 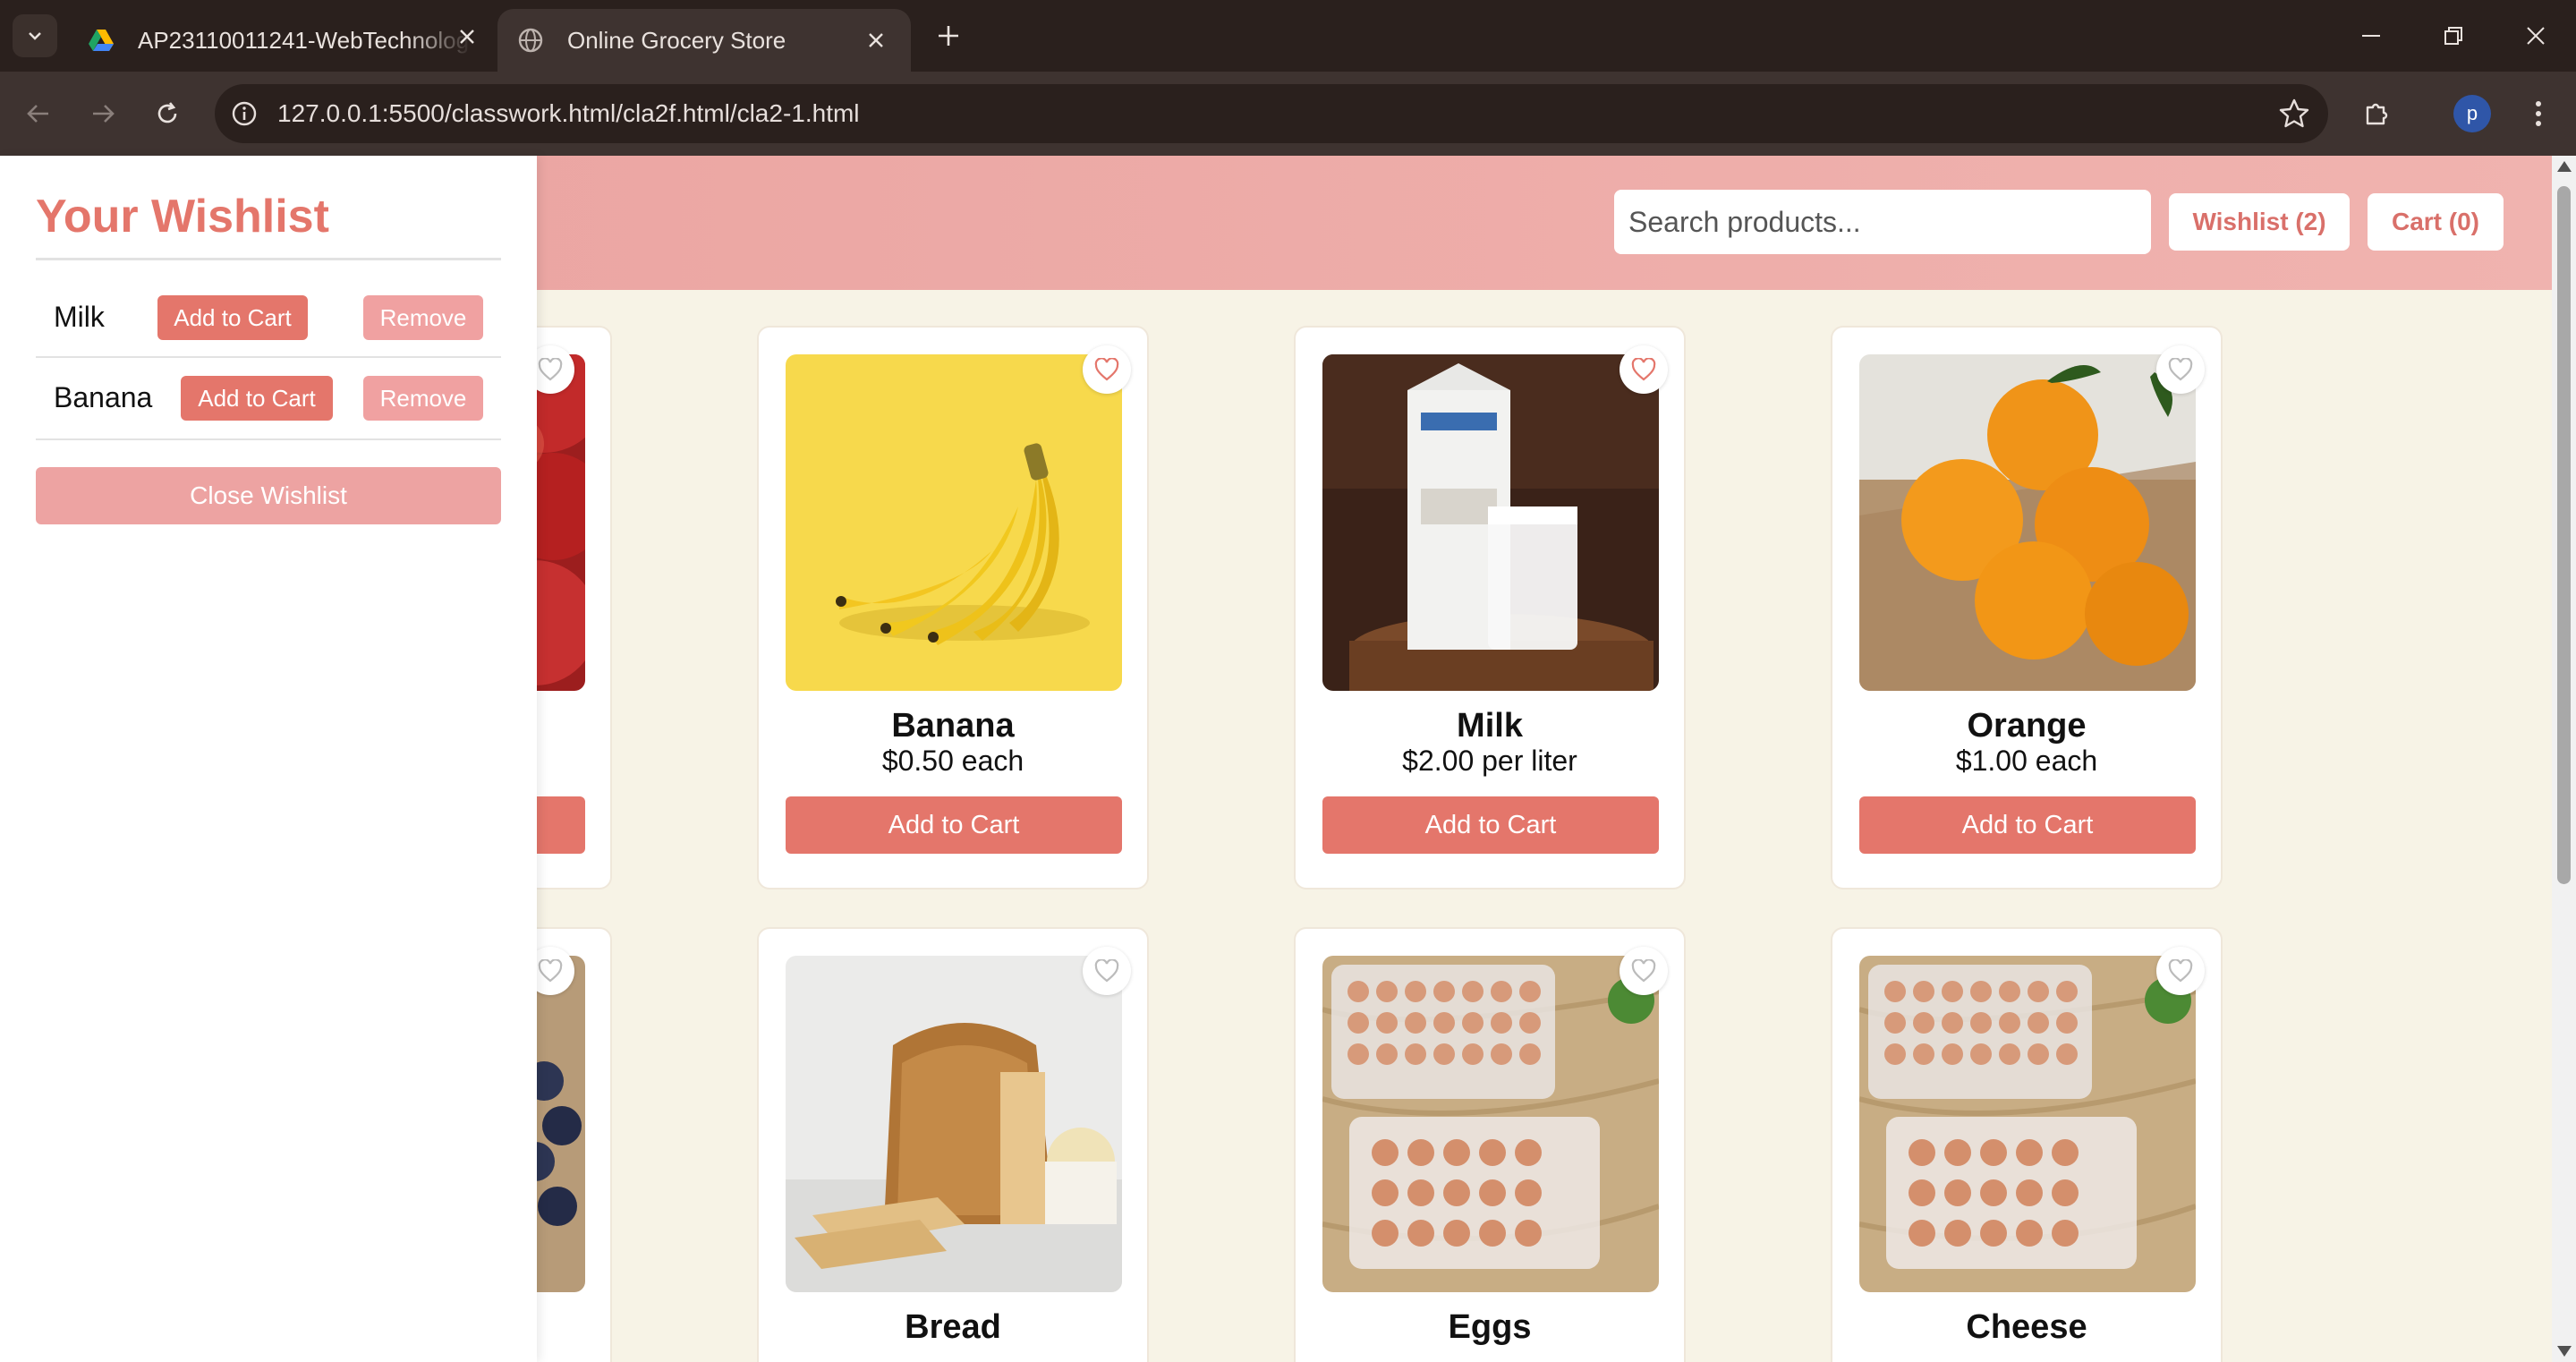 I want to click on product-name: Eggs, so click(x=1490, y=1327).